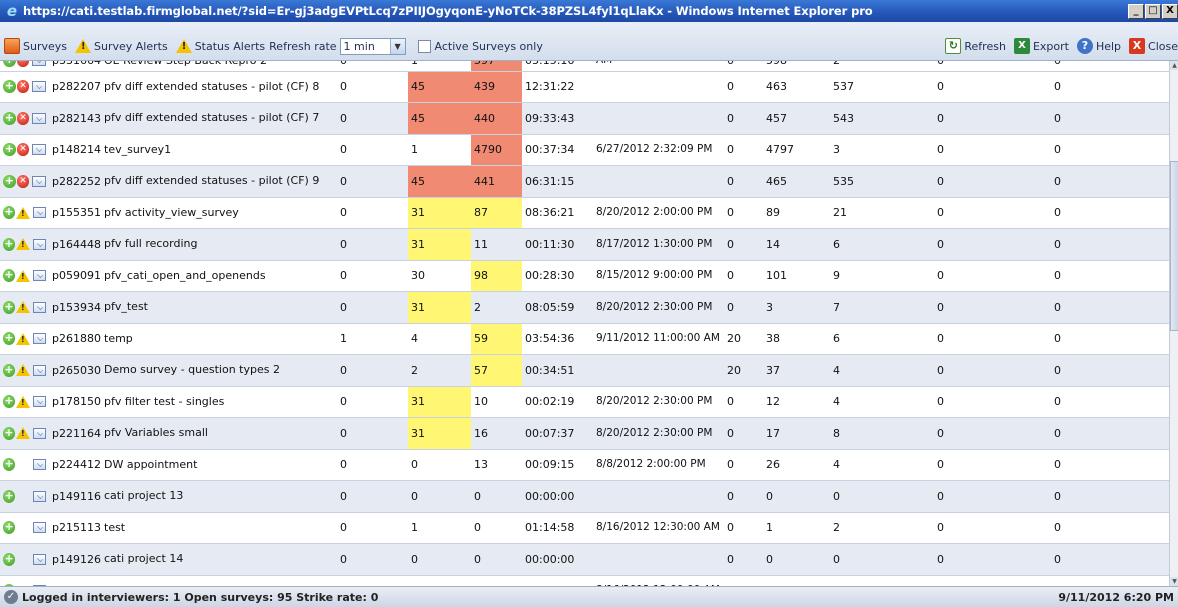  Describe the element at coordinates (219, 66) in the screenshot. I see `survey-name: OE Review Step Back Repro 2` at that location.